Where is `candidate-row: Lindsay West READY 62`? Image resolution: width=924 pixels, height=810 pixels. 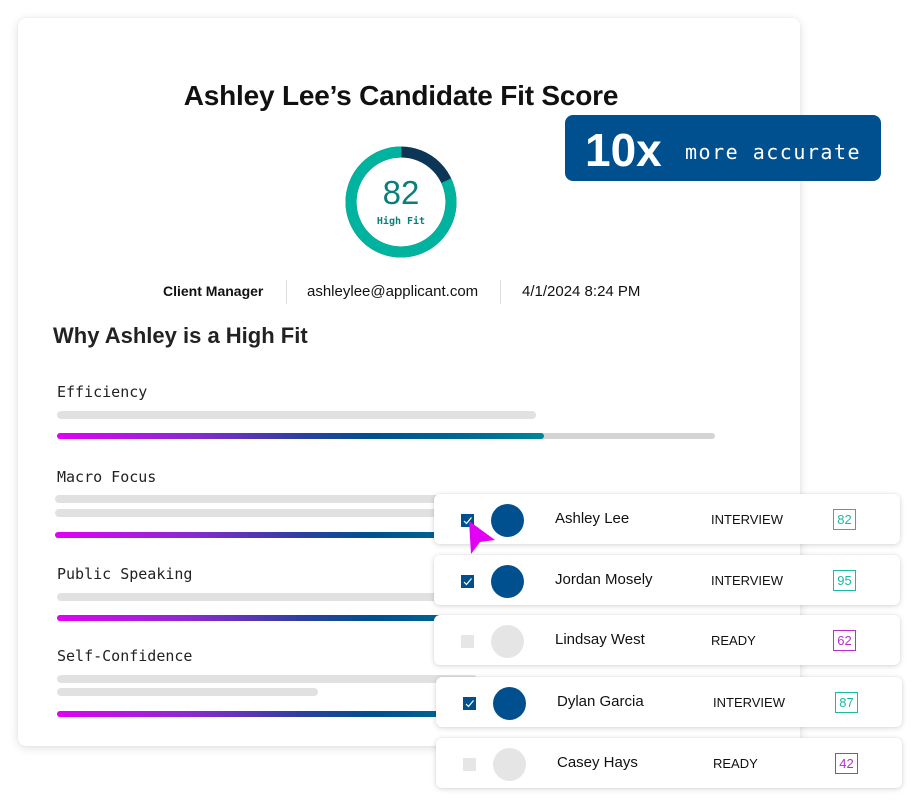 candidate-row: Lindsay West READY 62 is located at coordinates (667, 640).